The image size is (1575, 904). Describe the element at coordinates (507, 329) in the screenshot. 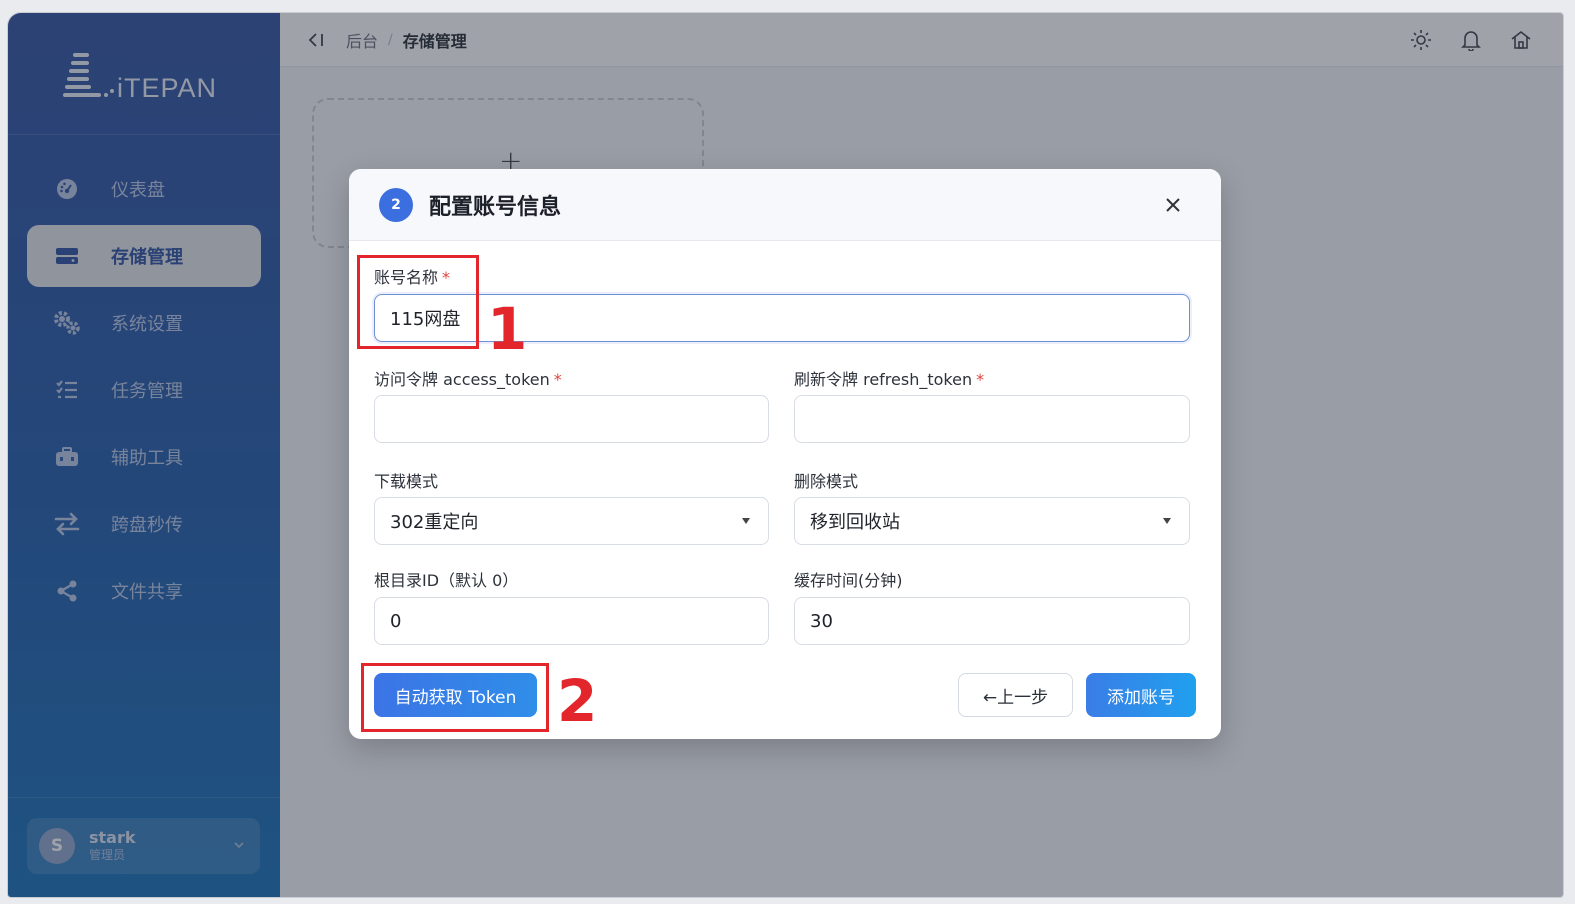

I see `annotation-number-1: 1` at that location.